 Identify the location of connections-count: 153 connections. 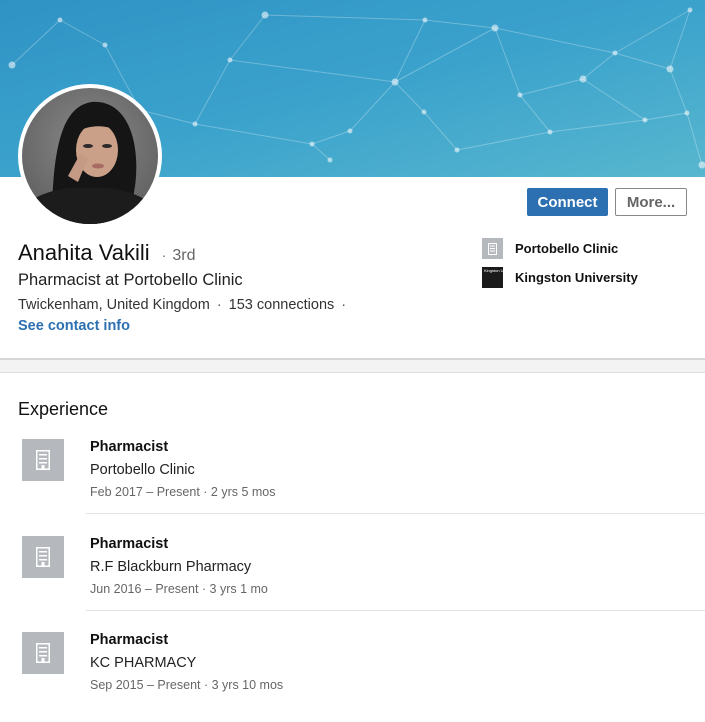
(282, 305).